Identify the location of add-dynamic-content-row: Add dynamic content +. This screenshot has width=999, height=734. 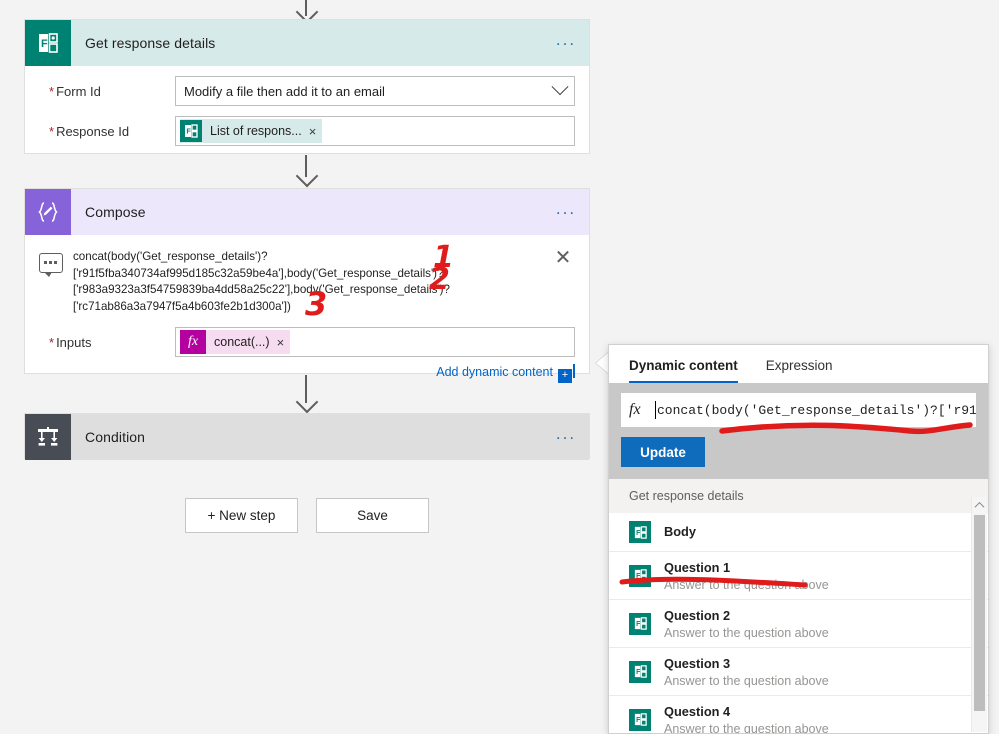
(307, 372).